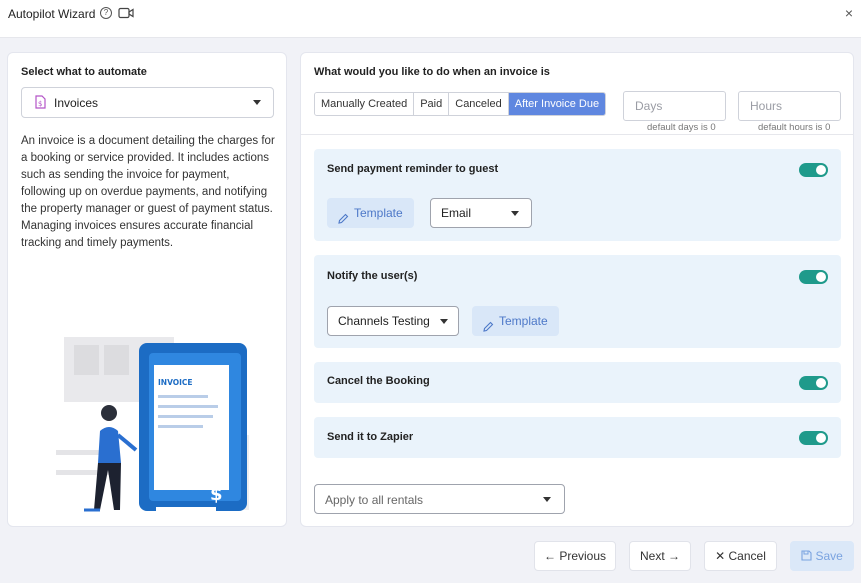 The height and width of the screenshot is (583, 861). What do you see at coordinates (149, 427) in the screenshot?
I see `invoice-illustration: INVOICE $` at bounding box center [149, 427].